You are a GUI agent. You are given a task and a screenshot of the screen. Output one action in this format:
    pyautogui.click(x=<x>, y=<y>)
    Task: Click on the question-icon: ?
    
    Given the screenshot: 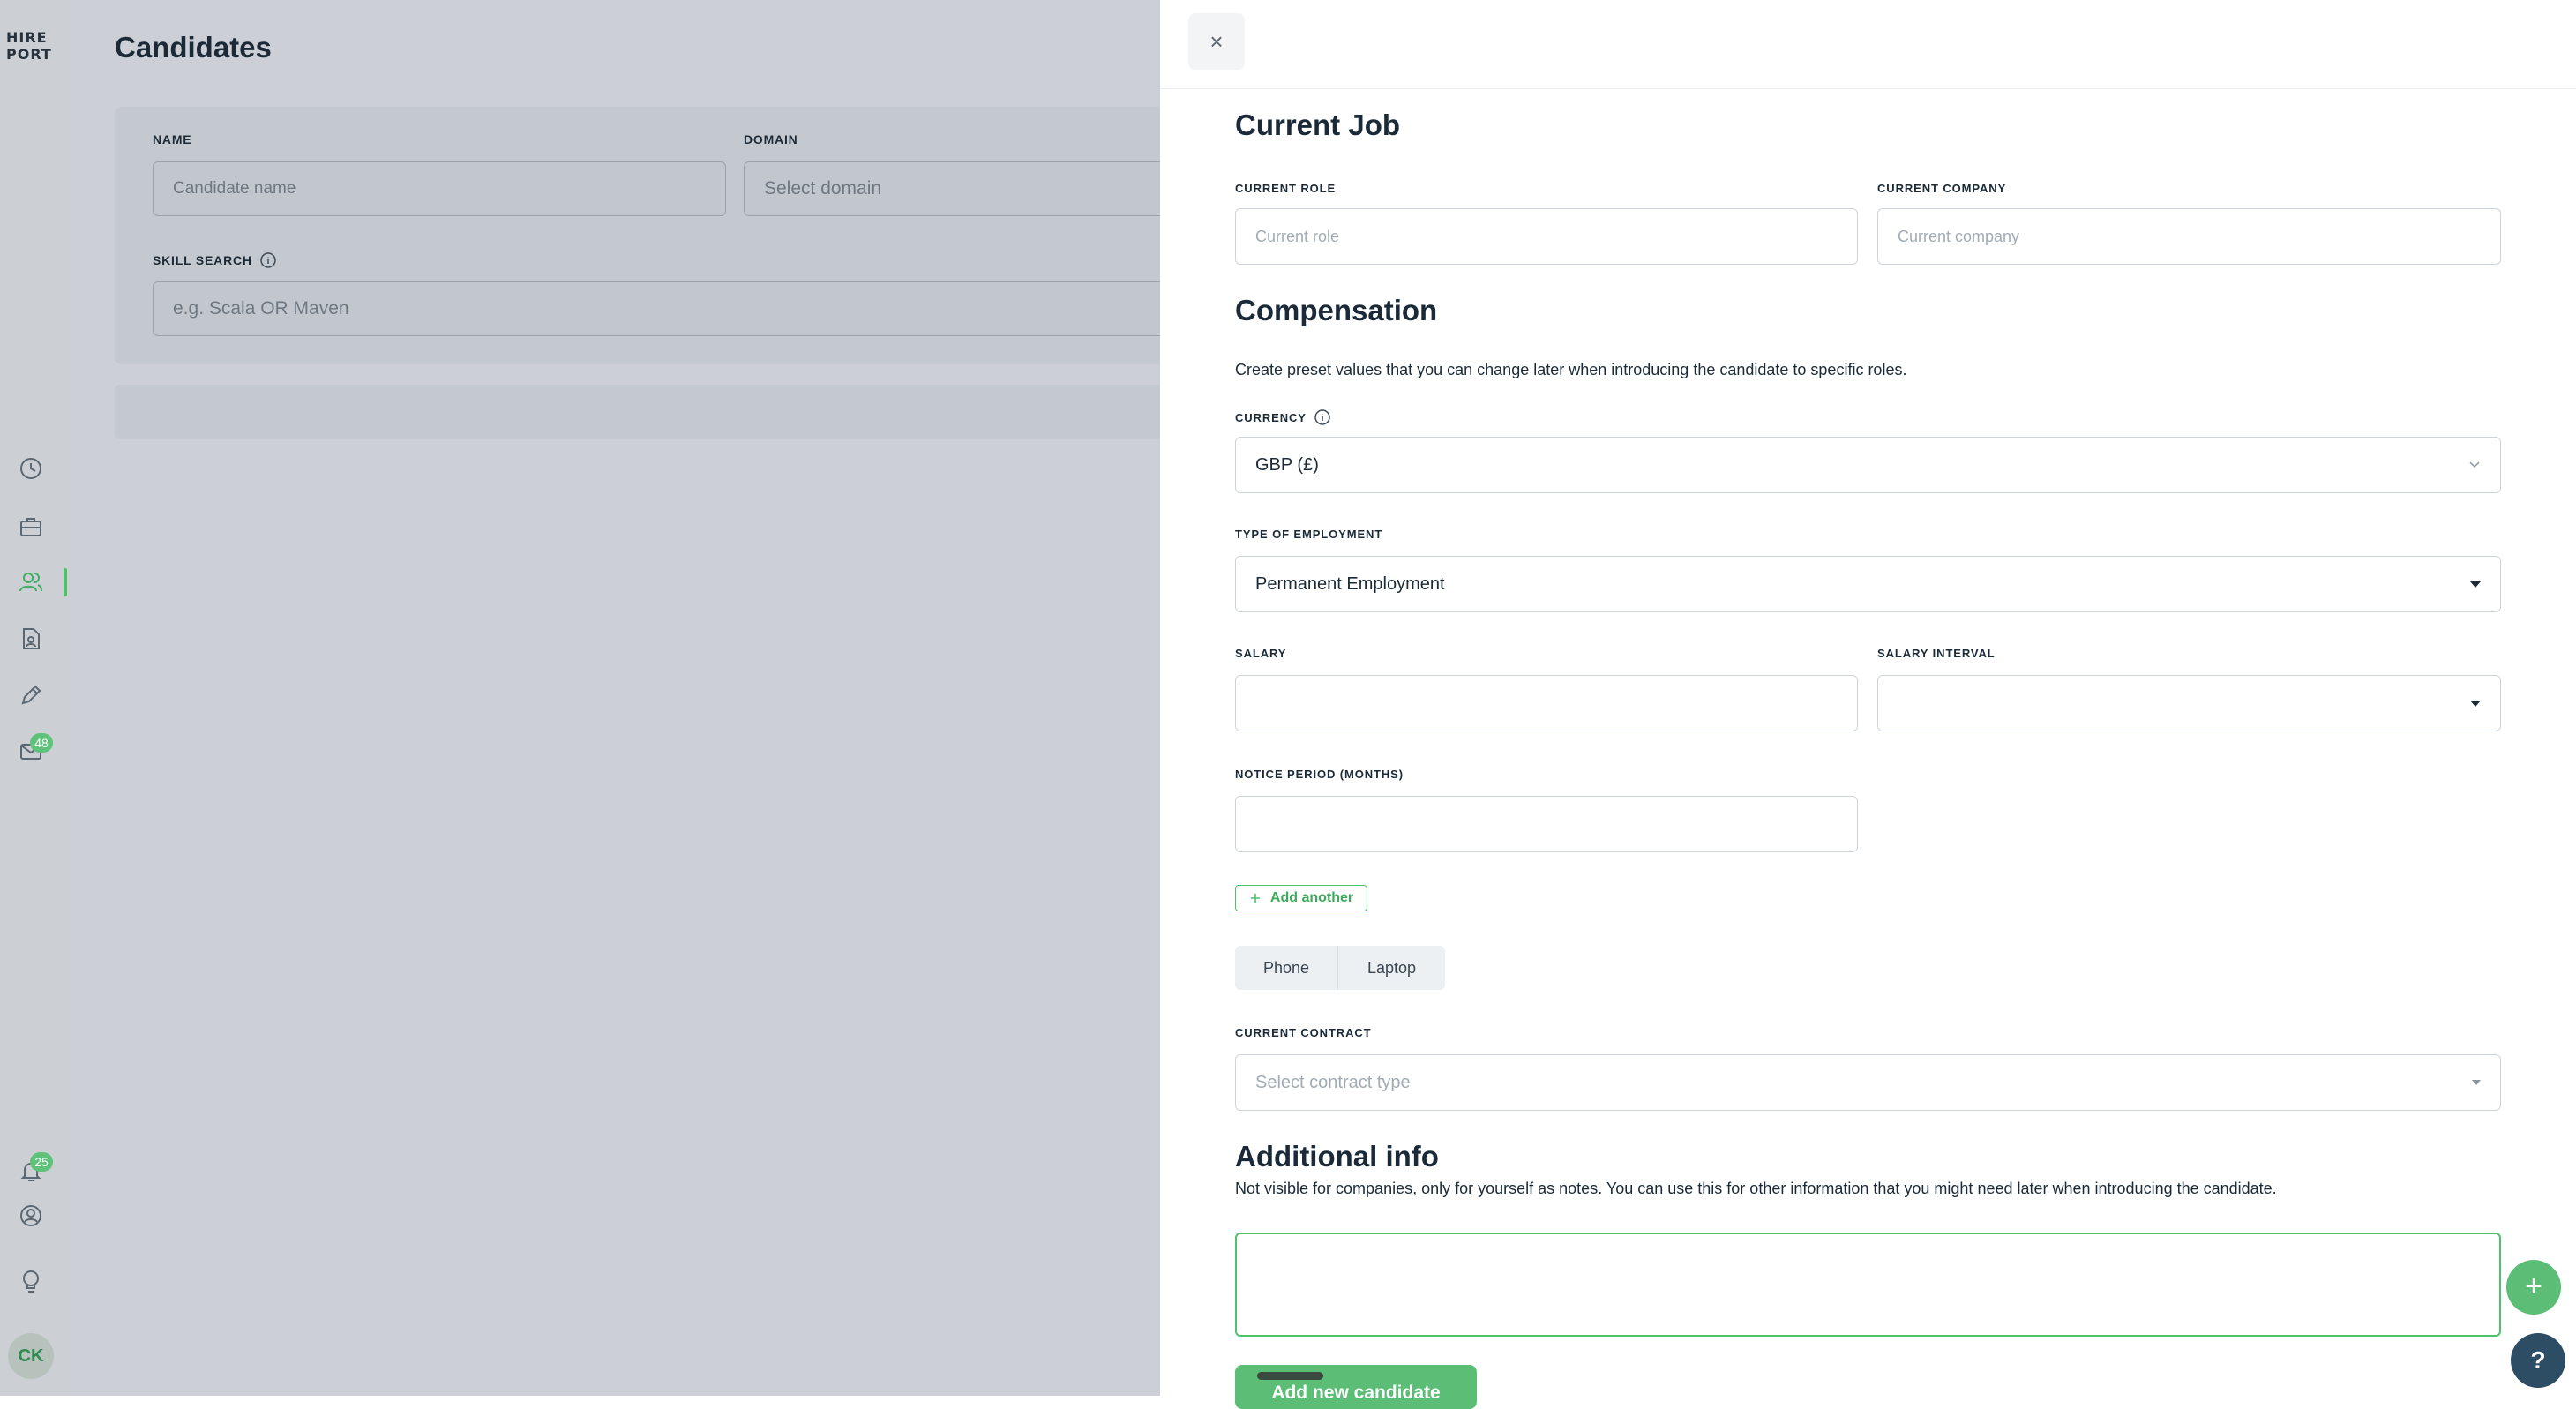 What is the action you would take?
    pyautogui.click(x=2538, y=1360)
    